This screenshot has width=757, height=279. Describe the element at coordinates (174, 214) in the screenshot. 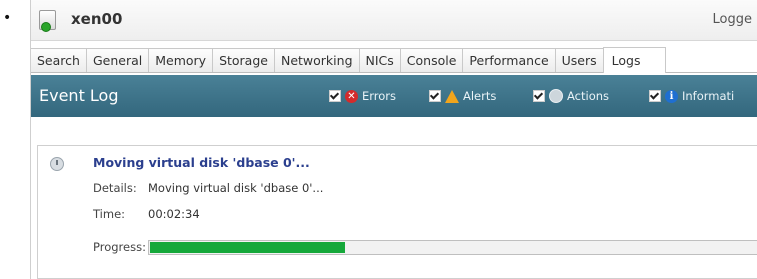

I see `time-value: 00:02:34` at that location.